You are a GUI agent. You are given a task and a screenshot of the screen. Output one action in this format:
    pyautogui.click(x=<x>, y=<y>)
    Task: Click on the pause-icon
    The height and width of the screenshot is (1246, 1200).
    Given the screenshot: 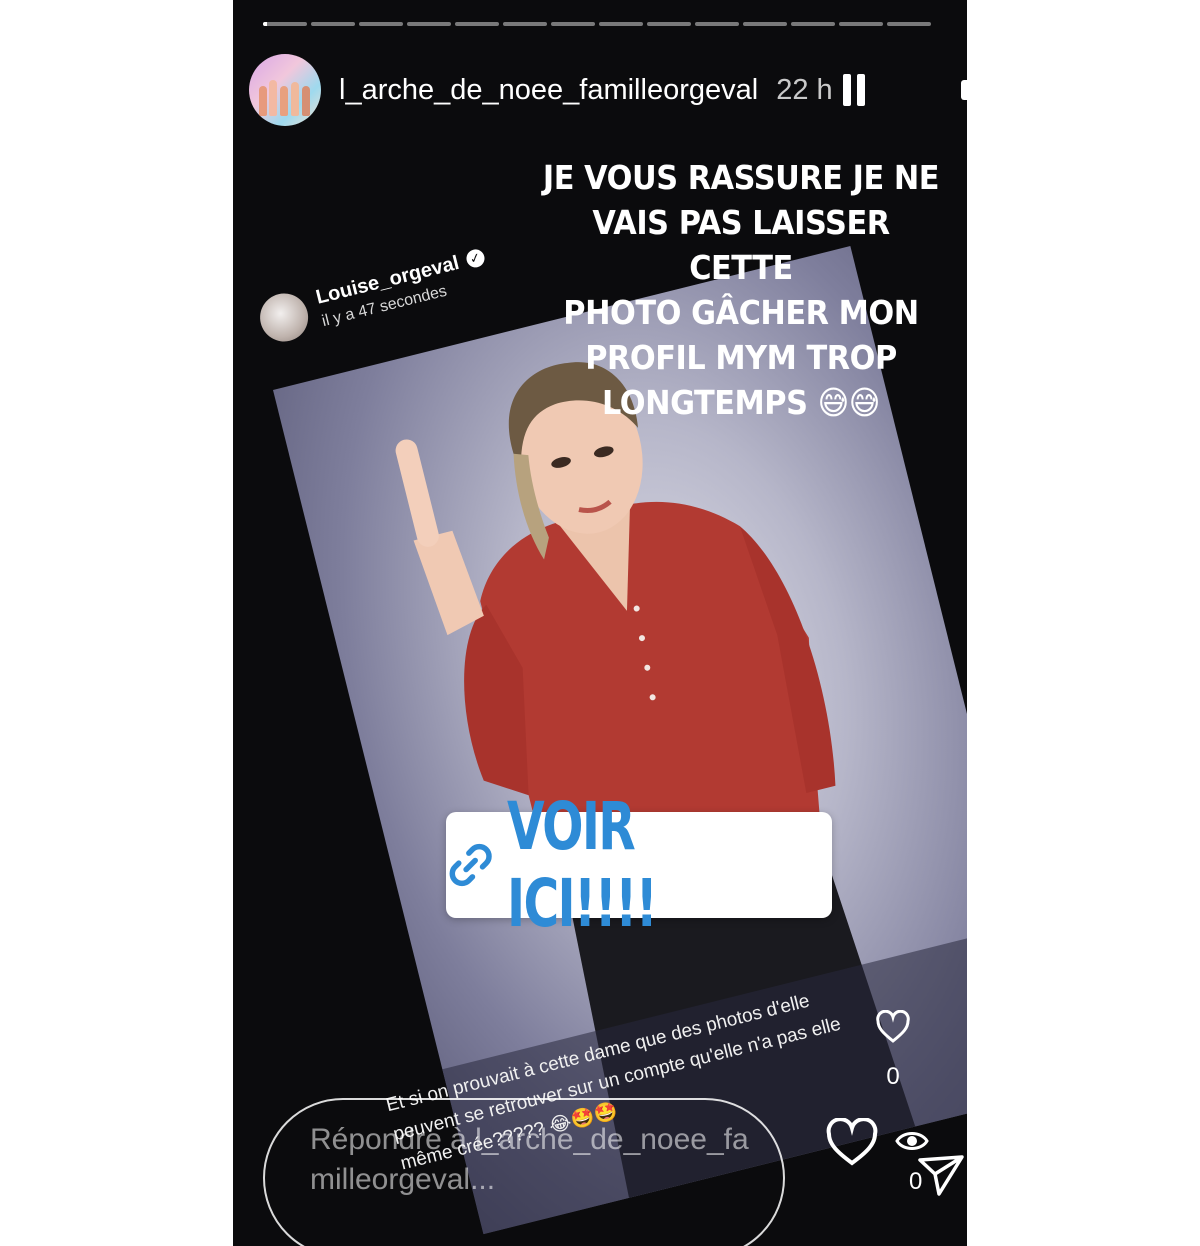 What is the action you would take?
    pyautogui.click(x=853, y=90)
    